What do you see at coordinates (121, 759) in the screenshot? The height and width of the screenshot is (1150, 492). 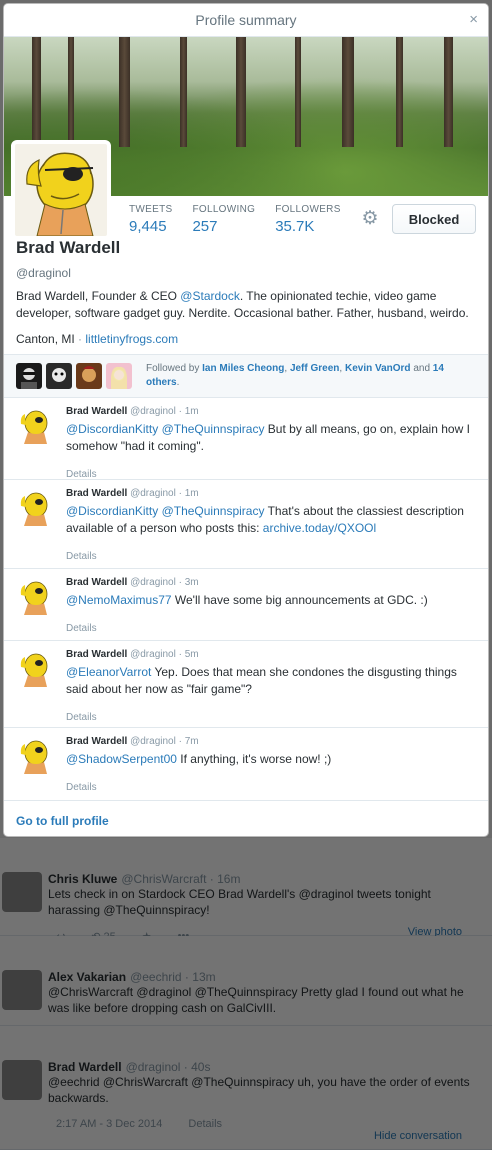 I see `mention-link: @ShadowSerpent00` at bounding box center [121, 759].